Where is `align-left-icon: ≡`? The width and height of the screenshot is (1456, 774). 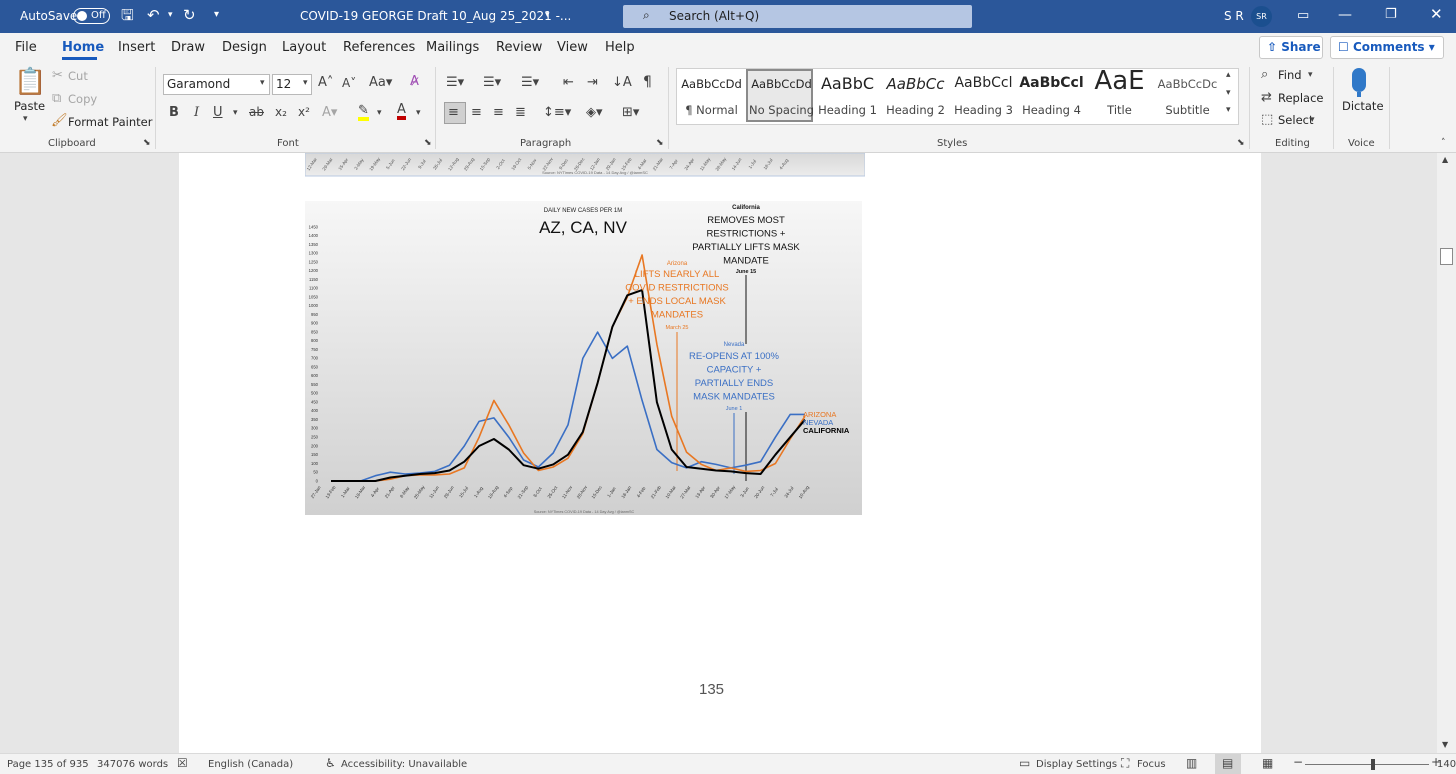
align-left-icon: ≡ is located at coordinates (453, 112).